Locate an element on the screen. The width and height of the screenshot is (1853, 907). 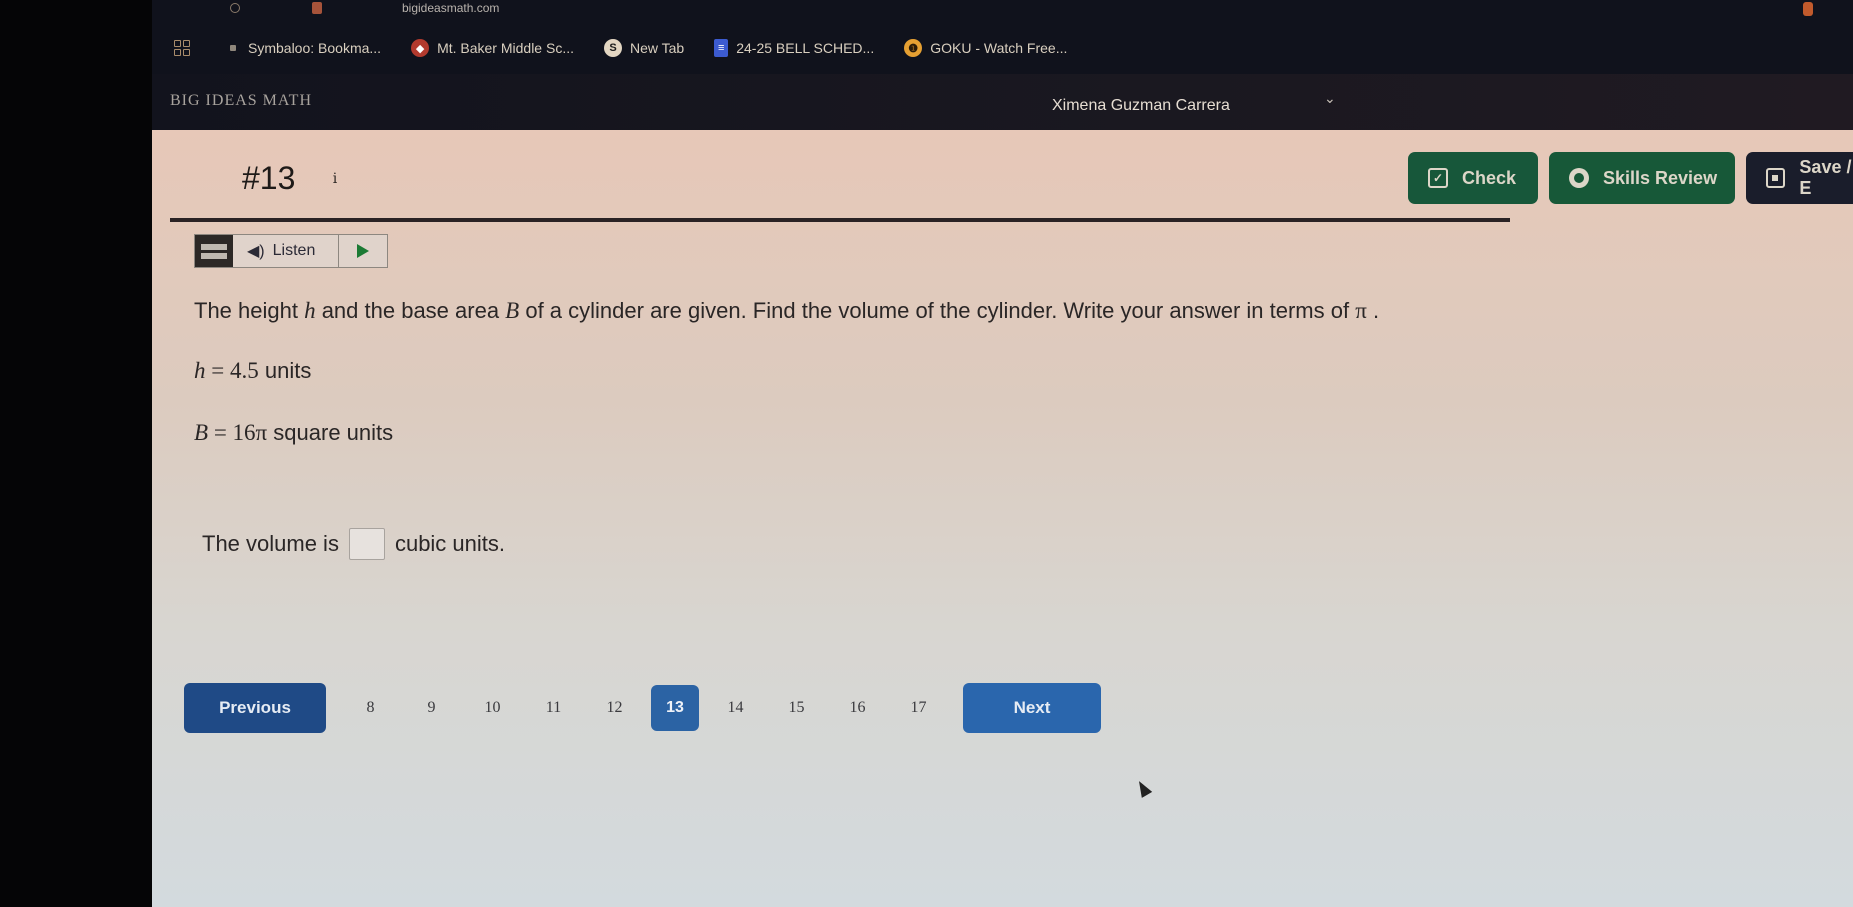
listen-toolbar: ◀) Listen is located at coordinates (291, 251).